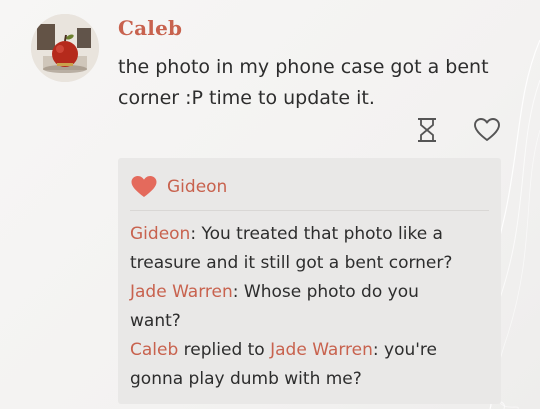  I want to click on apple-photo-avatar-icon, so click(65, 48).